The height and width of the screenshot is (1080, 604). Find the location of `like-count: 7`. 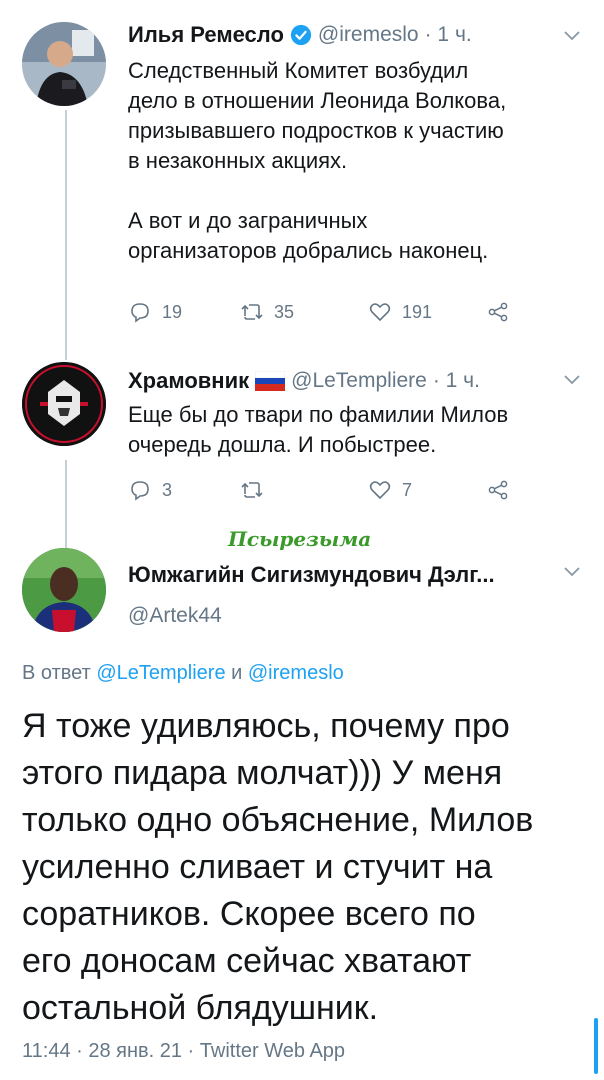

like-count: 7 is located at coordinates (407, 489).